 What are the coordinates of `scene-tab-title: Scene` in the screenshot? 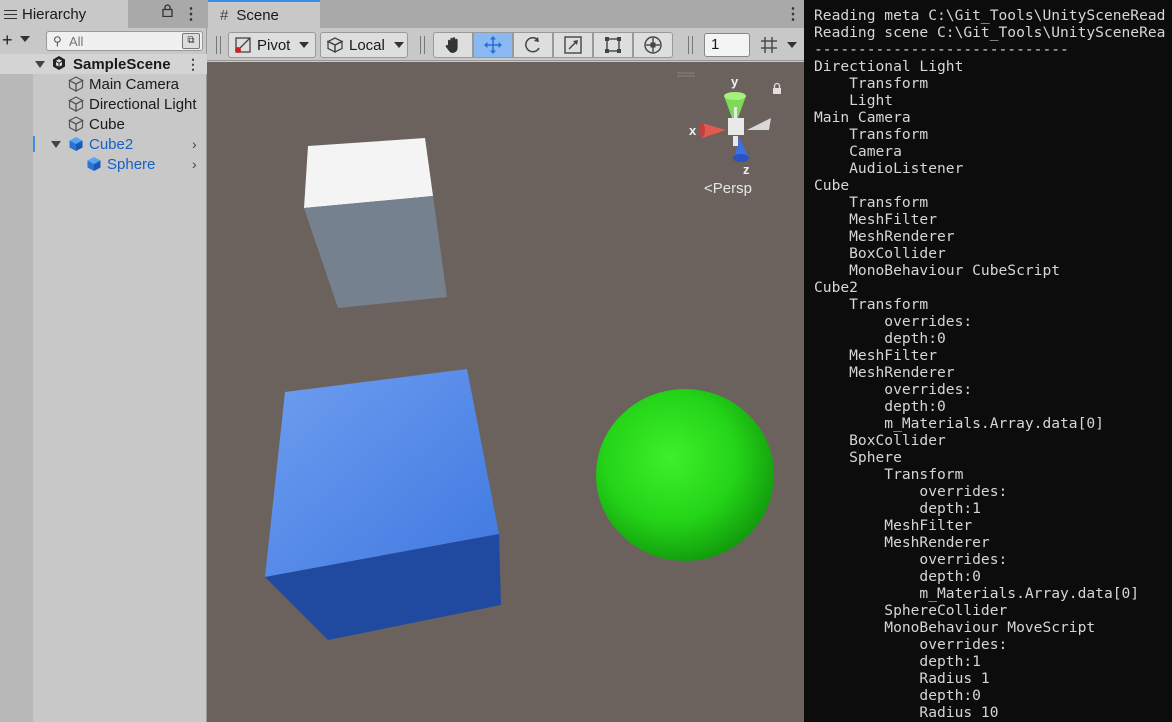 It's located at (257, 15).